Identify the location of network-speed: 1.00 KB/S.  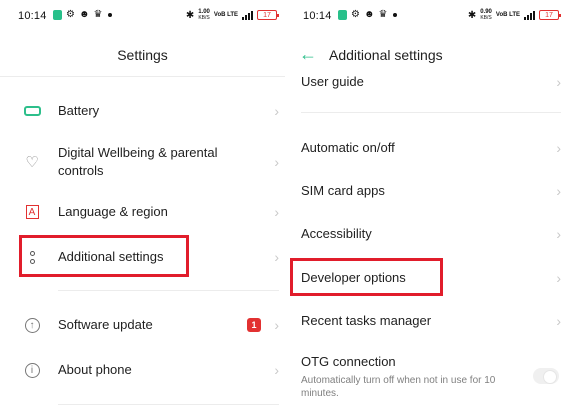
(204, 15).